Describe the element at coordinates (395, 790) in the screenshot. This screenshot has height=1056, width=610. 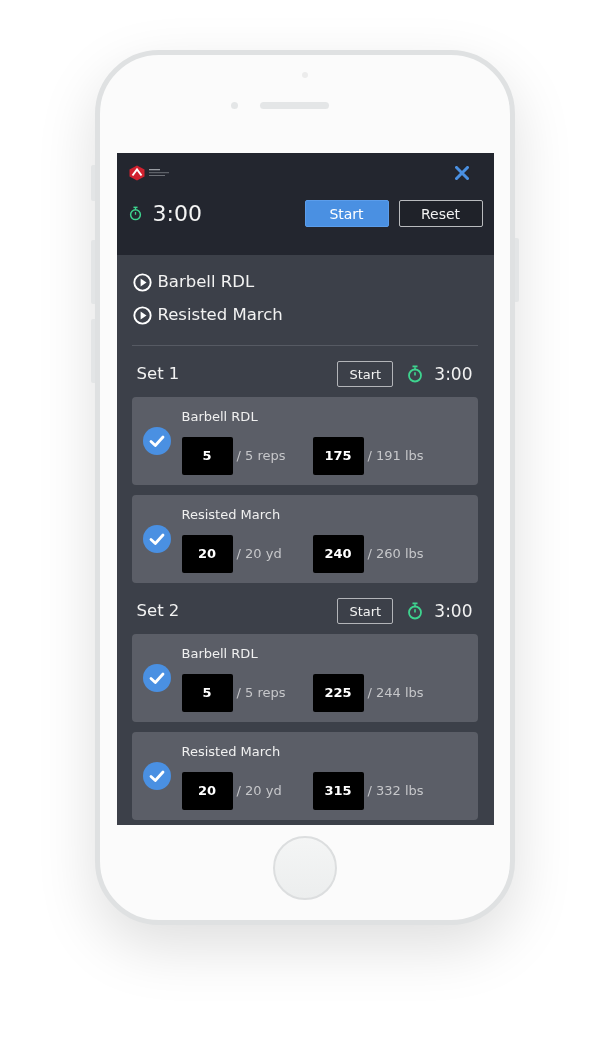
I see `weight-target: / 332 lbs` at that location.